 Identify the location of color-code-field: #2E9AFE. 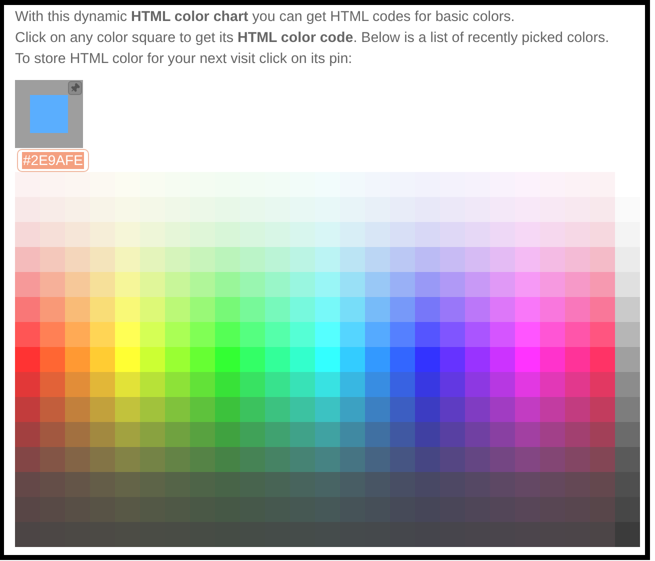
(53, 160).